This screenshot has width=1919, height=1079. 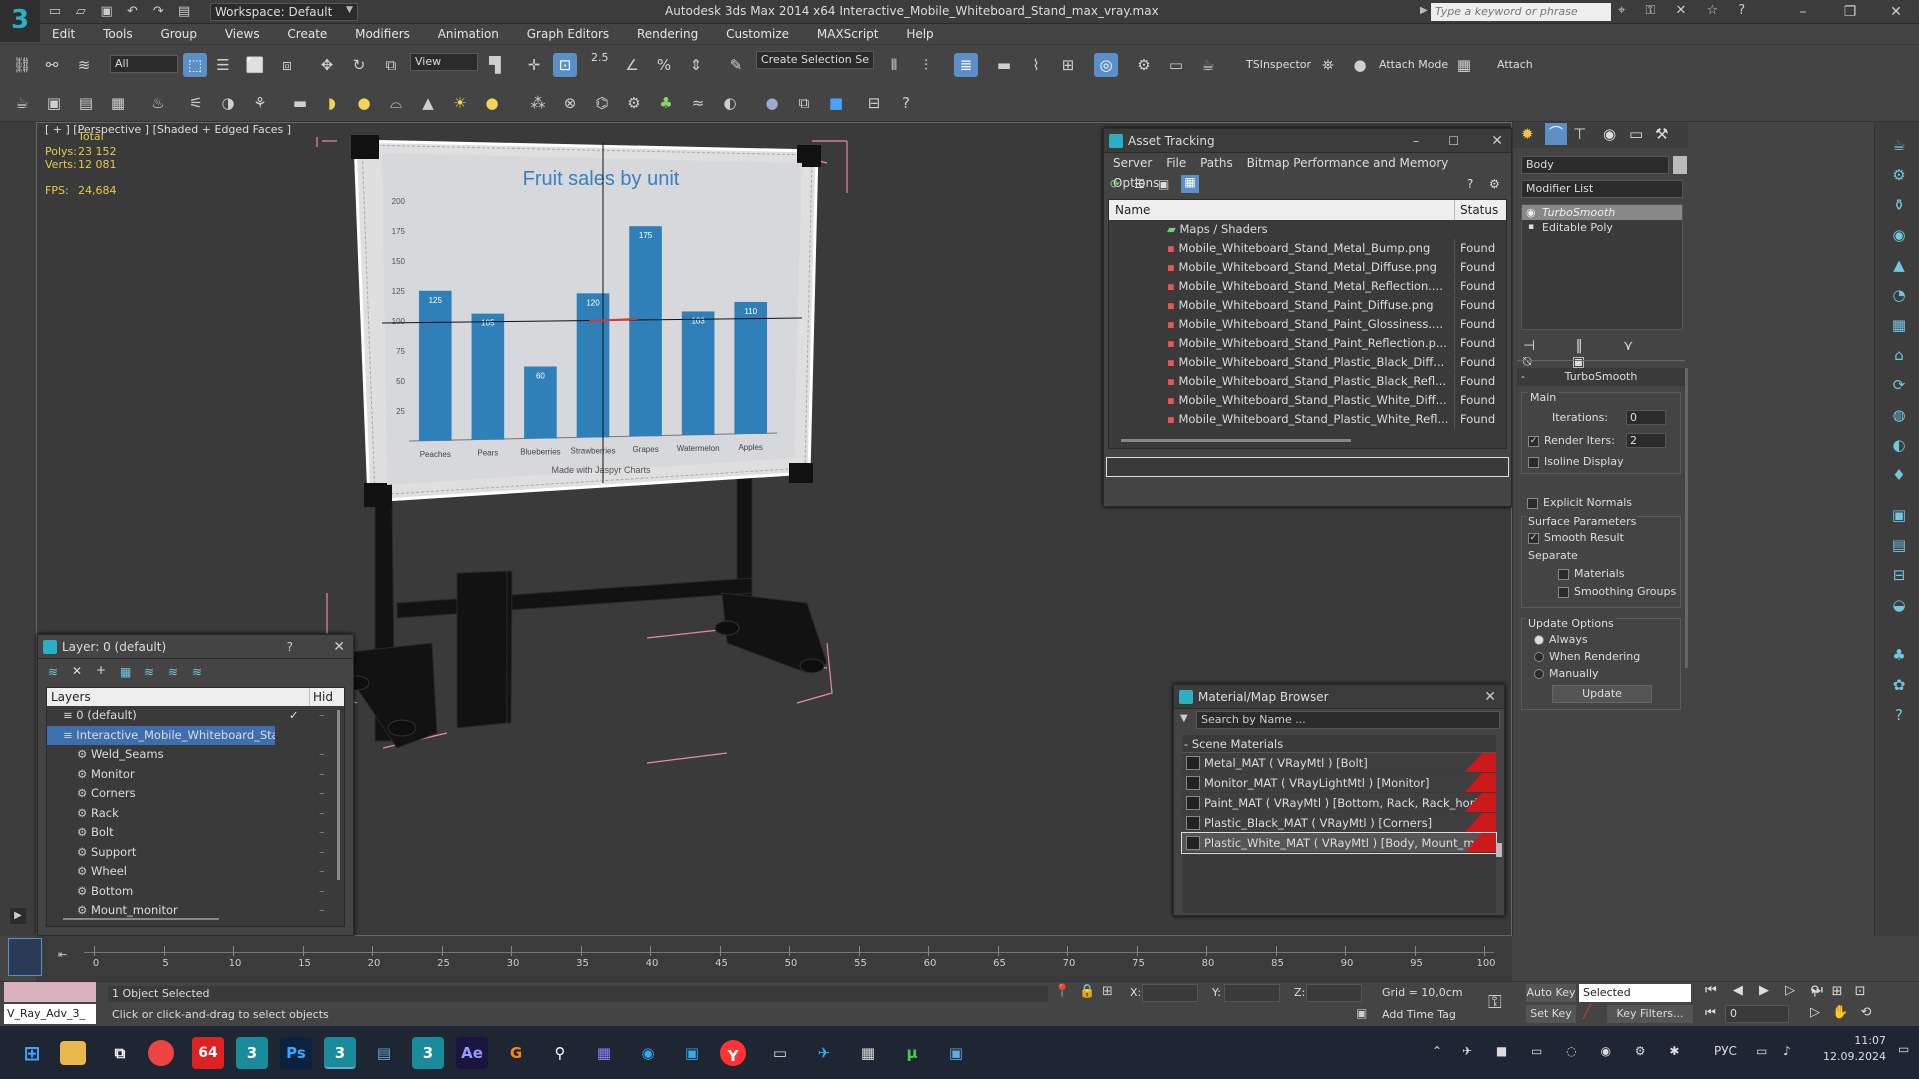 What do you see at coordinates (1686, 518) in the screenshot?
I see `panel-scrollbar` at bounding box center [1686, 518].